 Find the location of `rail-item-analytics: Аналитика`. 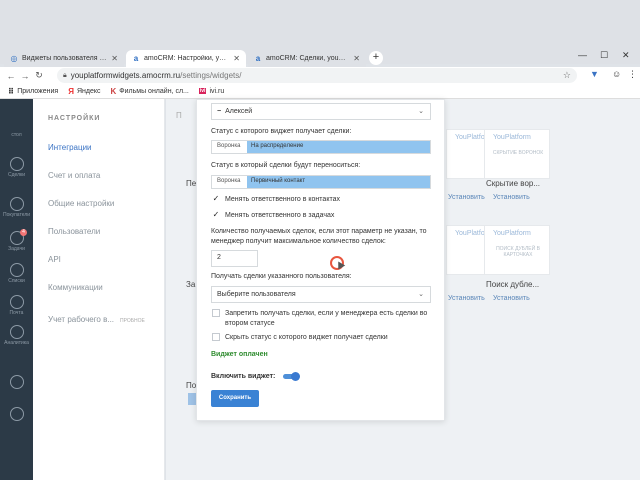

rail-item-analytics: Аналитика is located at coordinates (16, 335).